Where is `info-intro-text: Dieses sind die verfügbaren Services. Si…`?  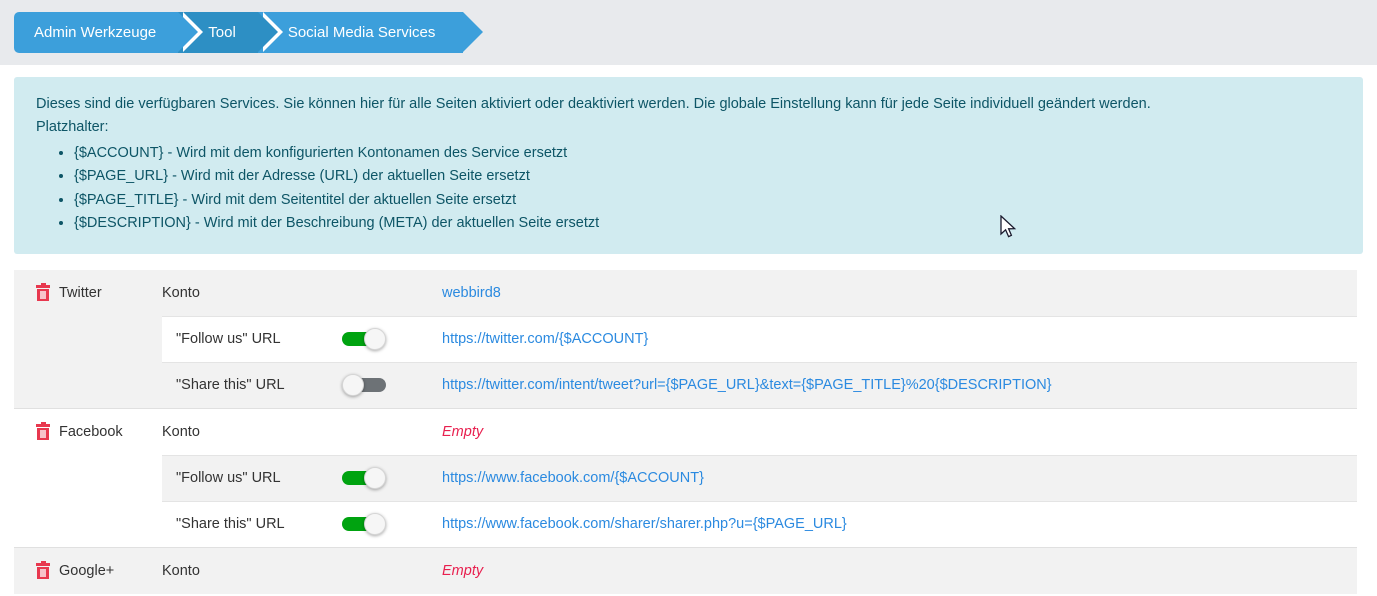
info-intro-text: Dieses sind die verfügbaren Services. Si… is located at coordinates (593, 104).